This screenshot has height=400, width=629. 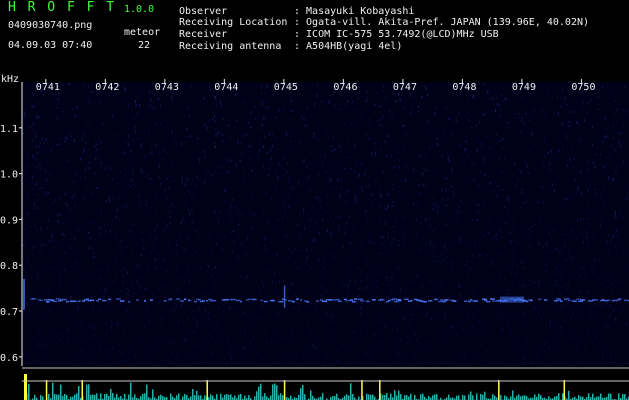 I want to click on x-tick-label: 0745, so click(x=286, y=87).